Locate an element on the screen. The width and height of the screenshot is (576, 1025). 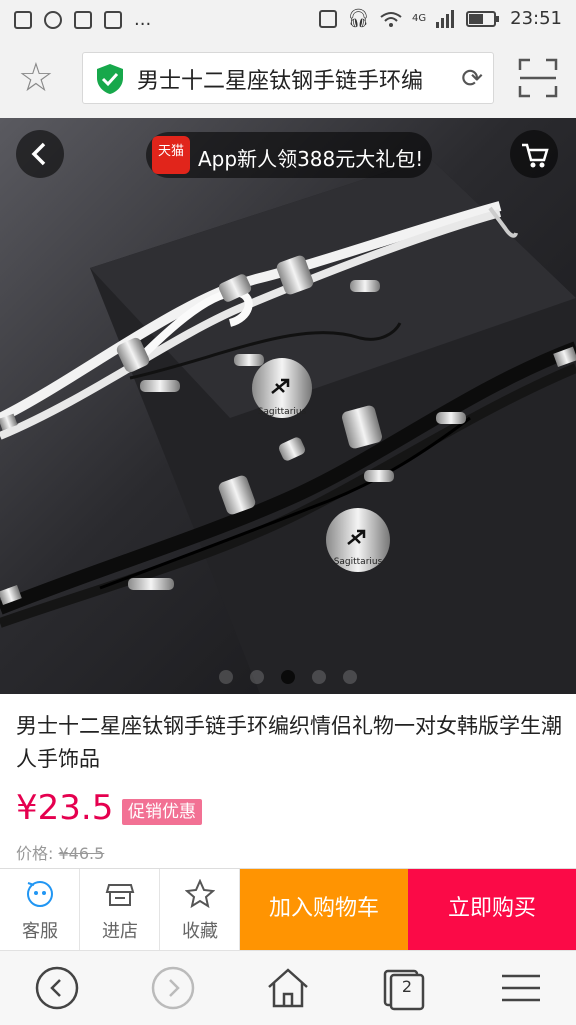
buy-now-button: 立即购买 is located at coordinates (492, 910).